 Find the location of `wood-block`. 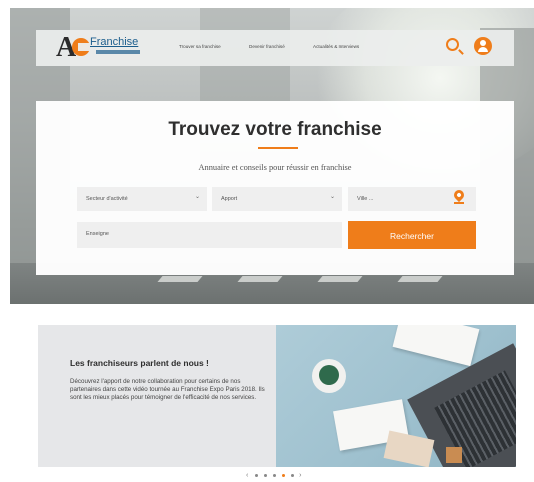

wood-block is located at coordinates (454, 455).